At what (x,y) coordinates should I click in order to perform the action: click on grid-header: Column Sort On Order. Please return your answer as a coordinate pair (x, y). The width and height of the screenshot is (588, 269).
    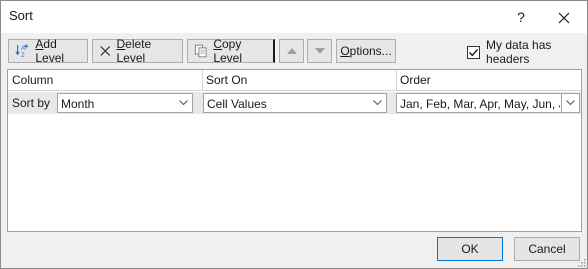
    Looking at the image, I should click on (294, 80).